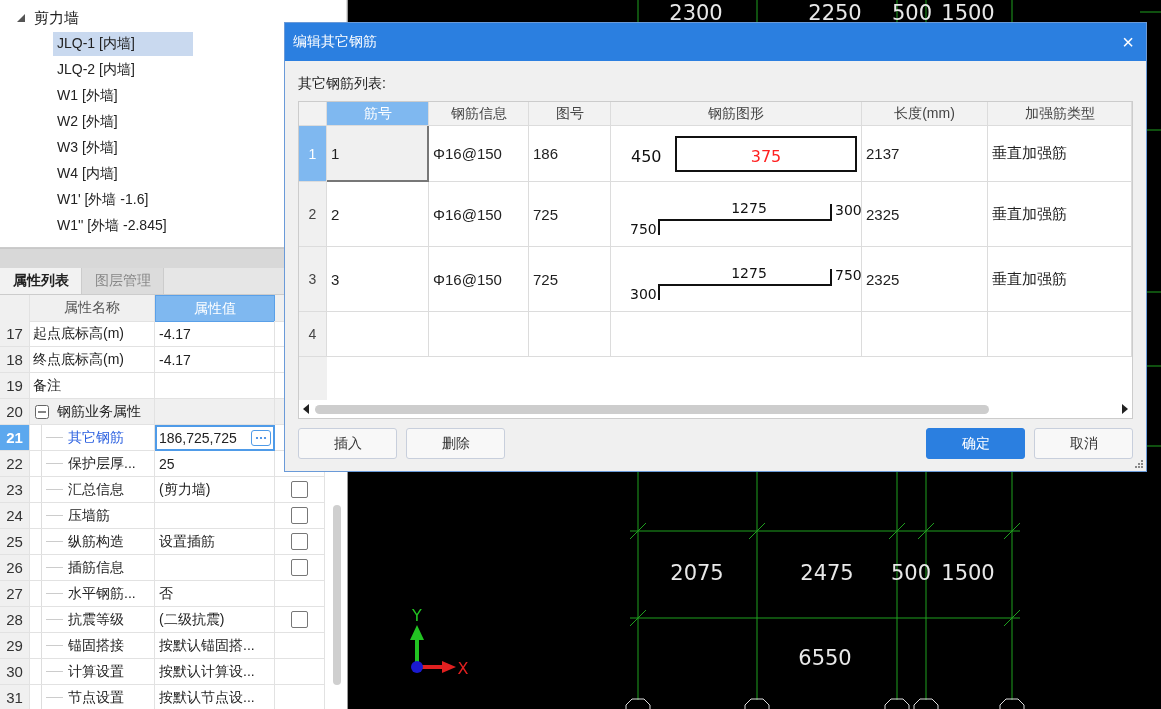 This screenshot has height=709, width=1161. Describe the element at coordinates (215, 334) in the screenshot. I see `property-value: -4.17` at that location.